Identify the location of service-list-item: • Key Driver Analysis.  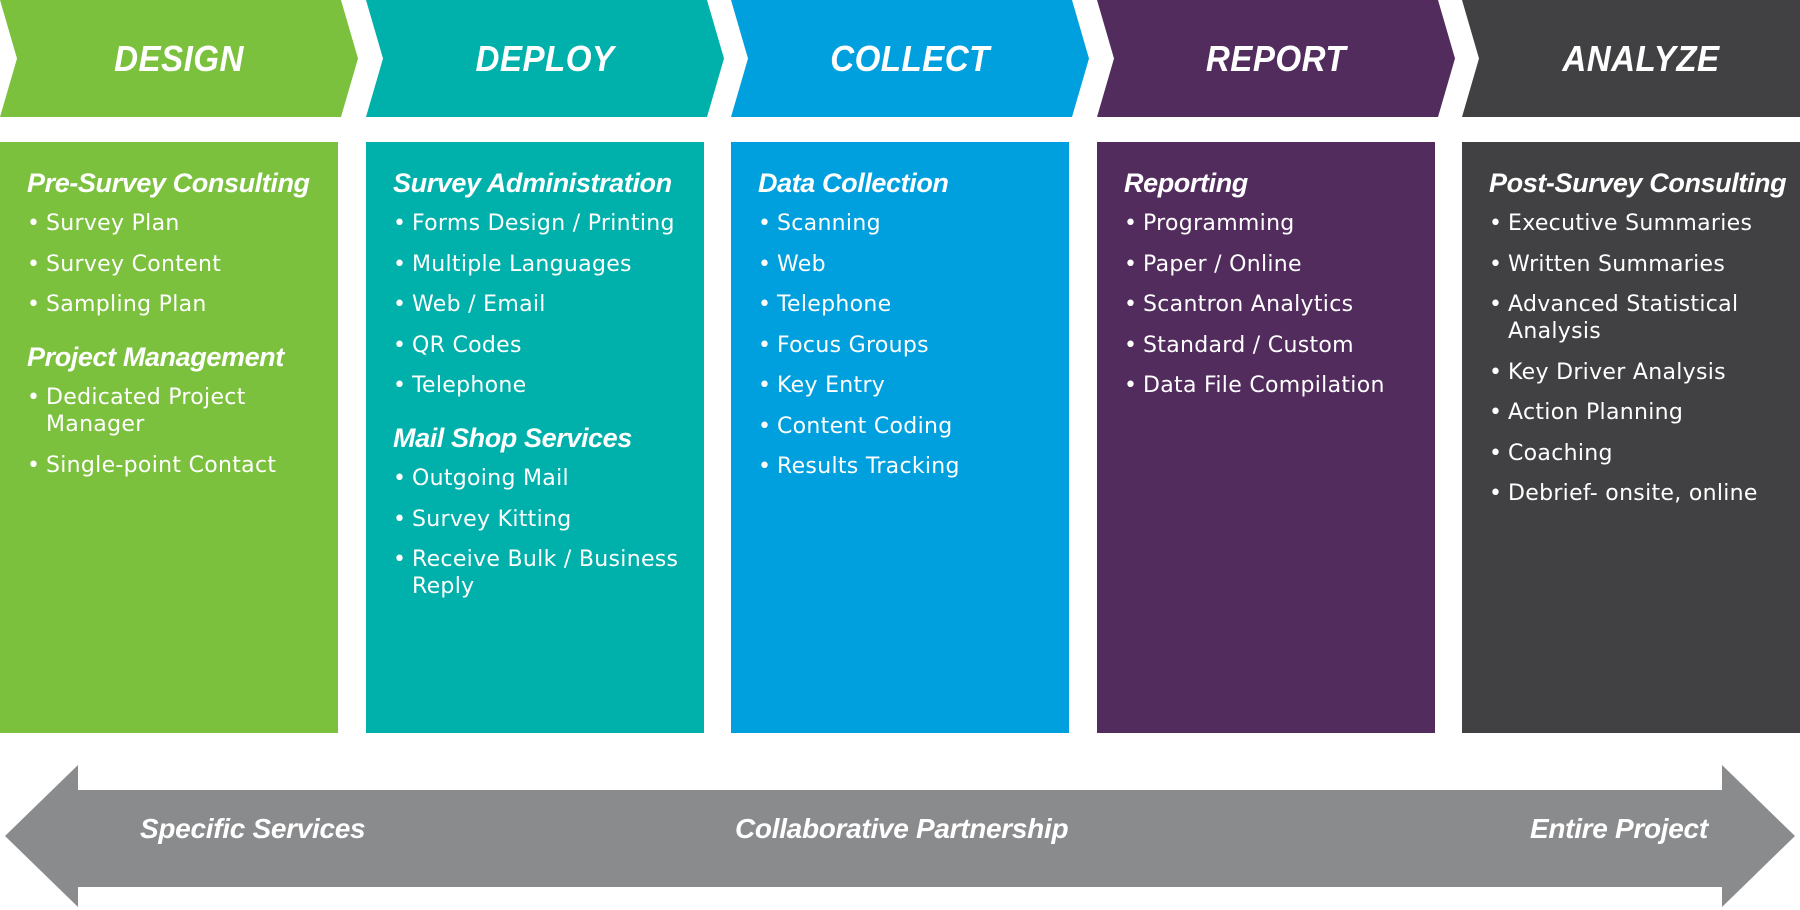
(1644, 372).